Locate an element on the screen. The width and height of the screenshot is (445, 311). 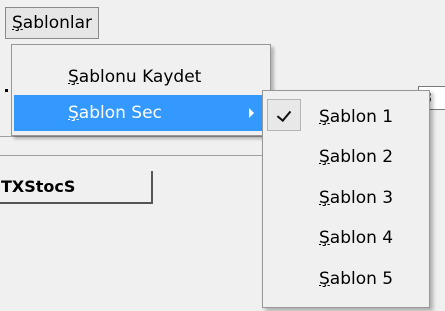
menu-item-select-template: Şablon Sec is located at coordinates (141, 113).